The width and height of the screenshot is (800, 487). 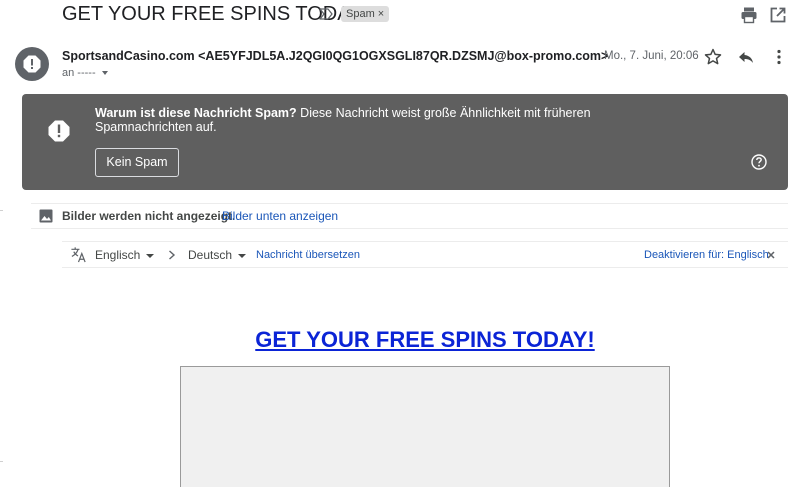 What do you see at coordinates (759, 162) in the screenshot?
I see `help-icon` at bounding box center [759, 162].